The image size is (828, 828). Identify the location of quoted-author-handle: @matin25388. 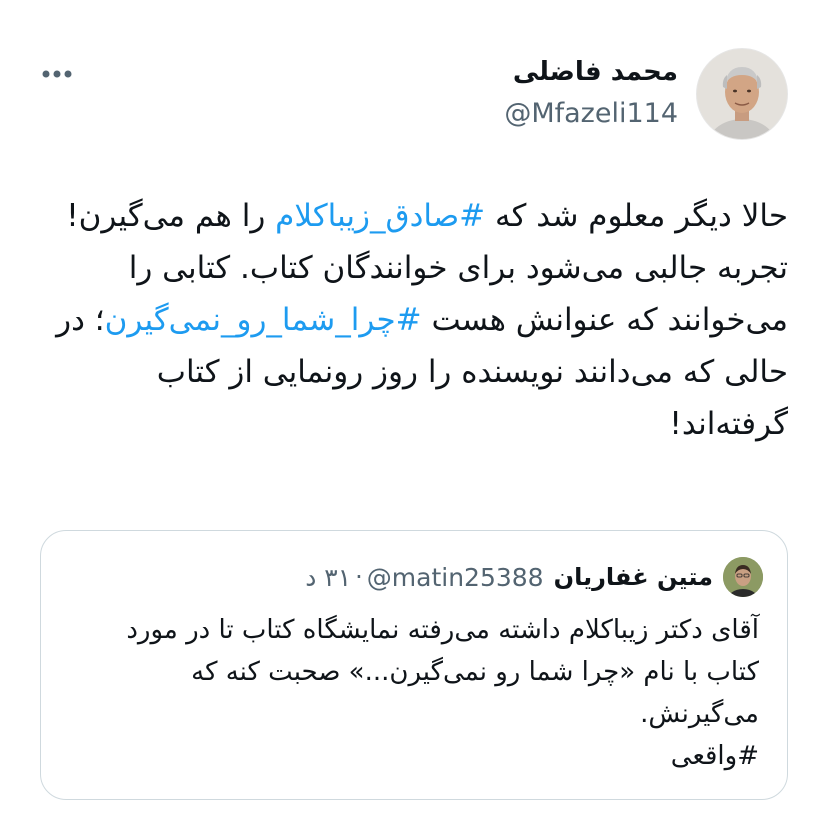
(455, 577).